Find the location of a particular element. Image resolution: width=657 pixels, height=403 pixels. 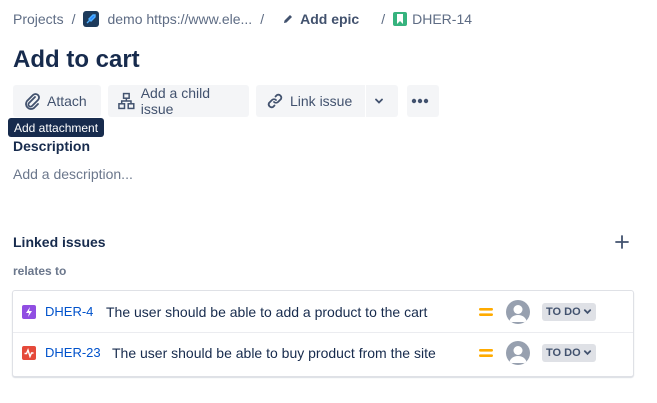

link-issue-dropdown-button is located at coordinates (382, 101).